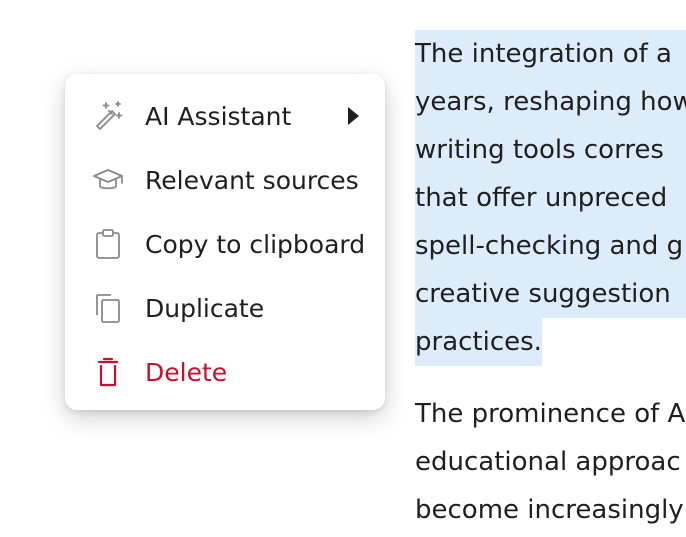 The width and height of the screenshot is (686, 537). I want to click on text-line: The integration of a, so click(550, 54).